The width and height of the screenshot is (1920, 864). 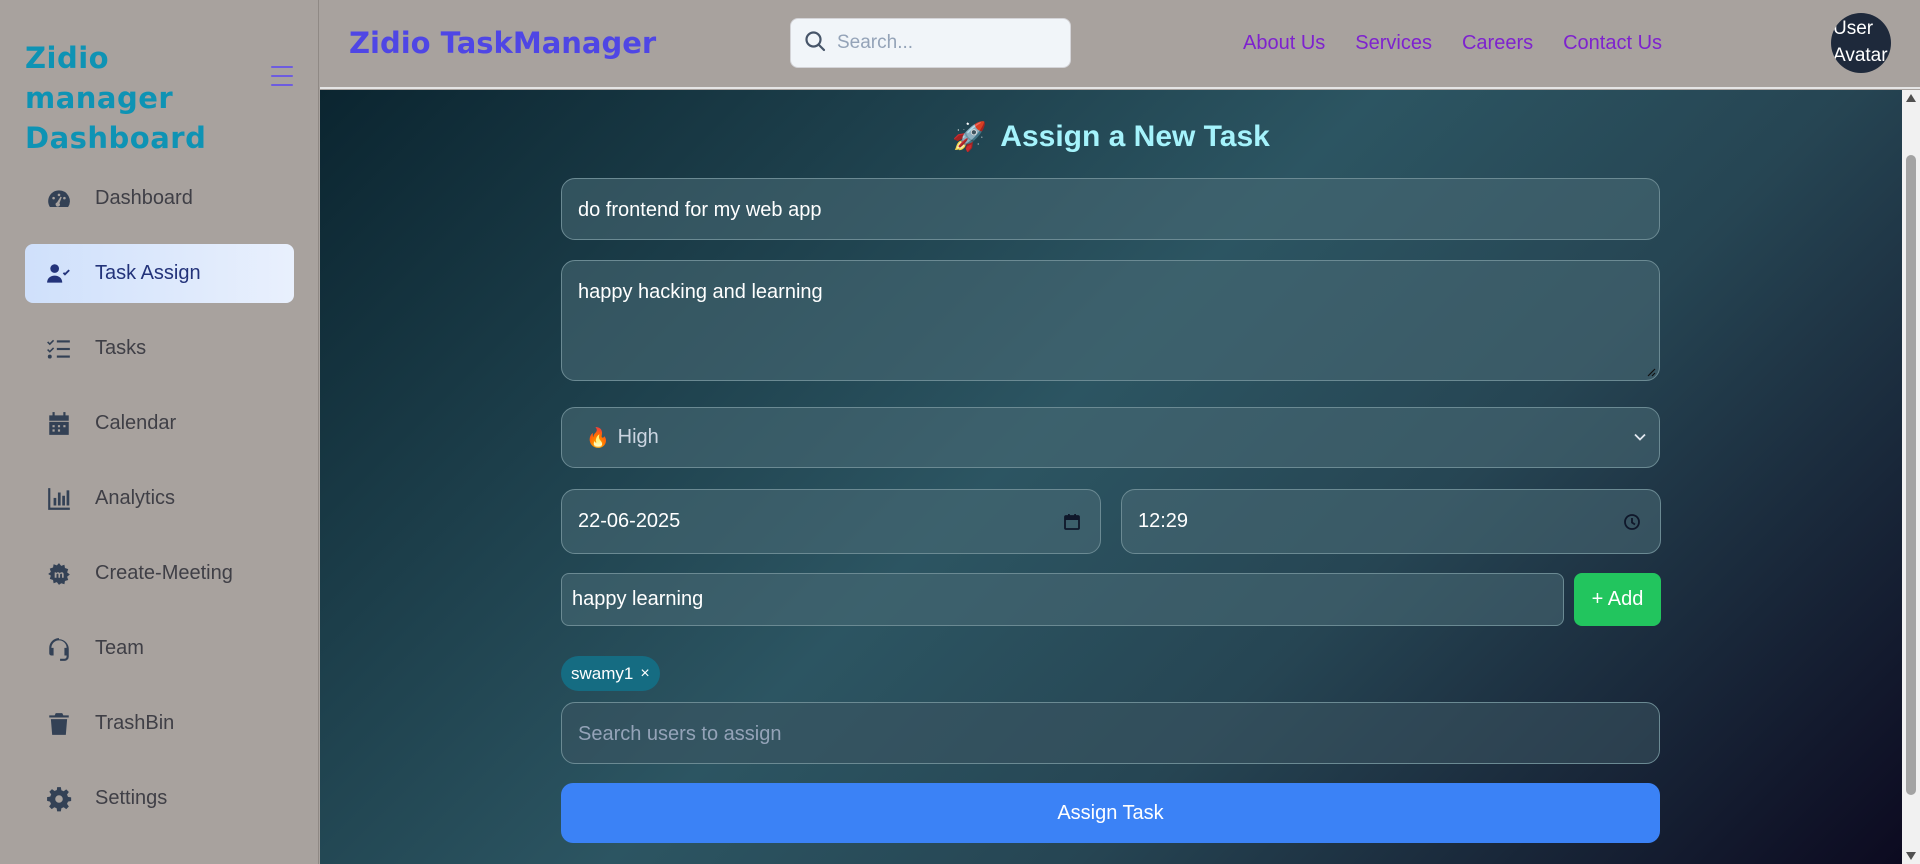 What do you see at coordinates (59, 649) in the screenshot?
I see `headset-icon` at bounding box center [59, 649].